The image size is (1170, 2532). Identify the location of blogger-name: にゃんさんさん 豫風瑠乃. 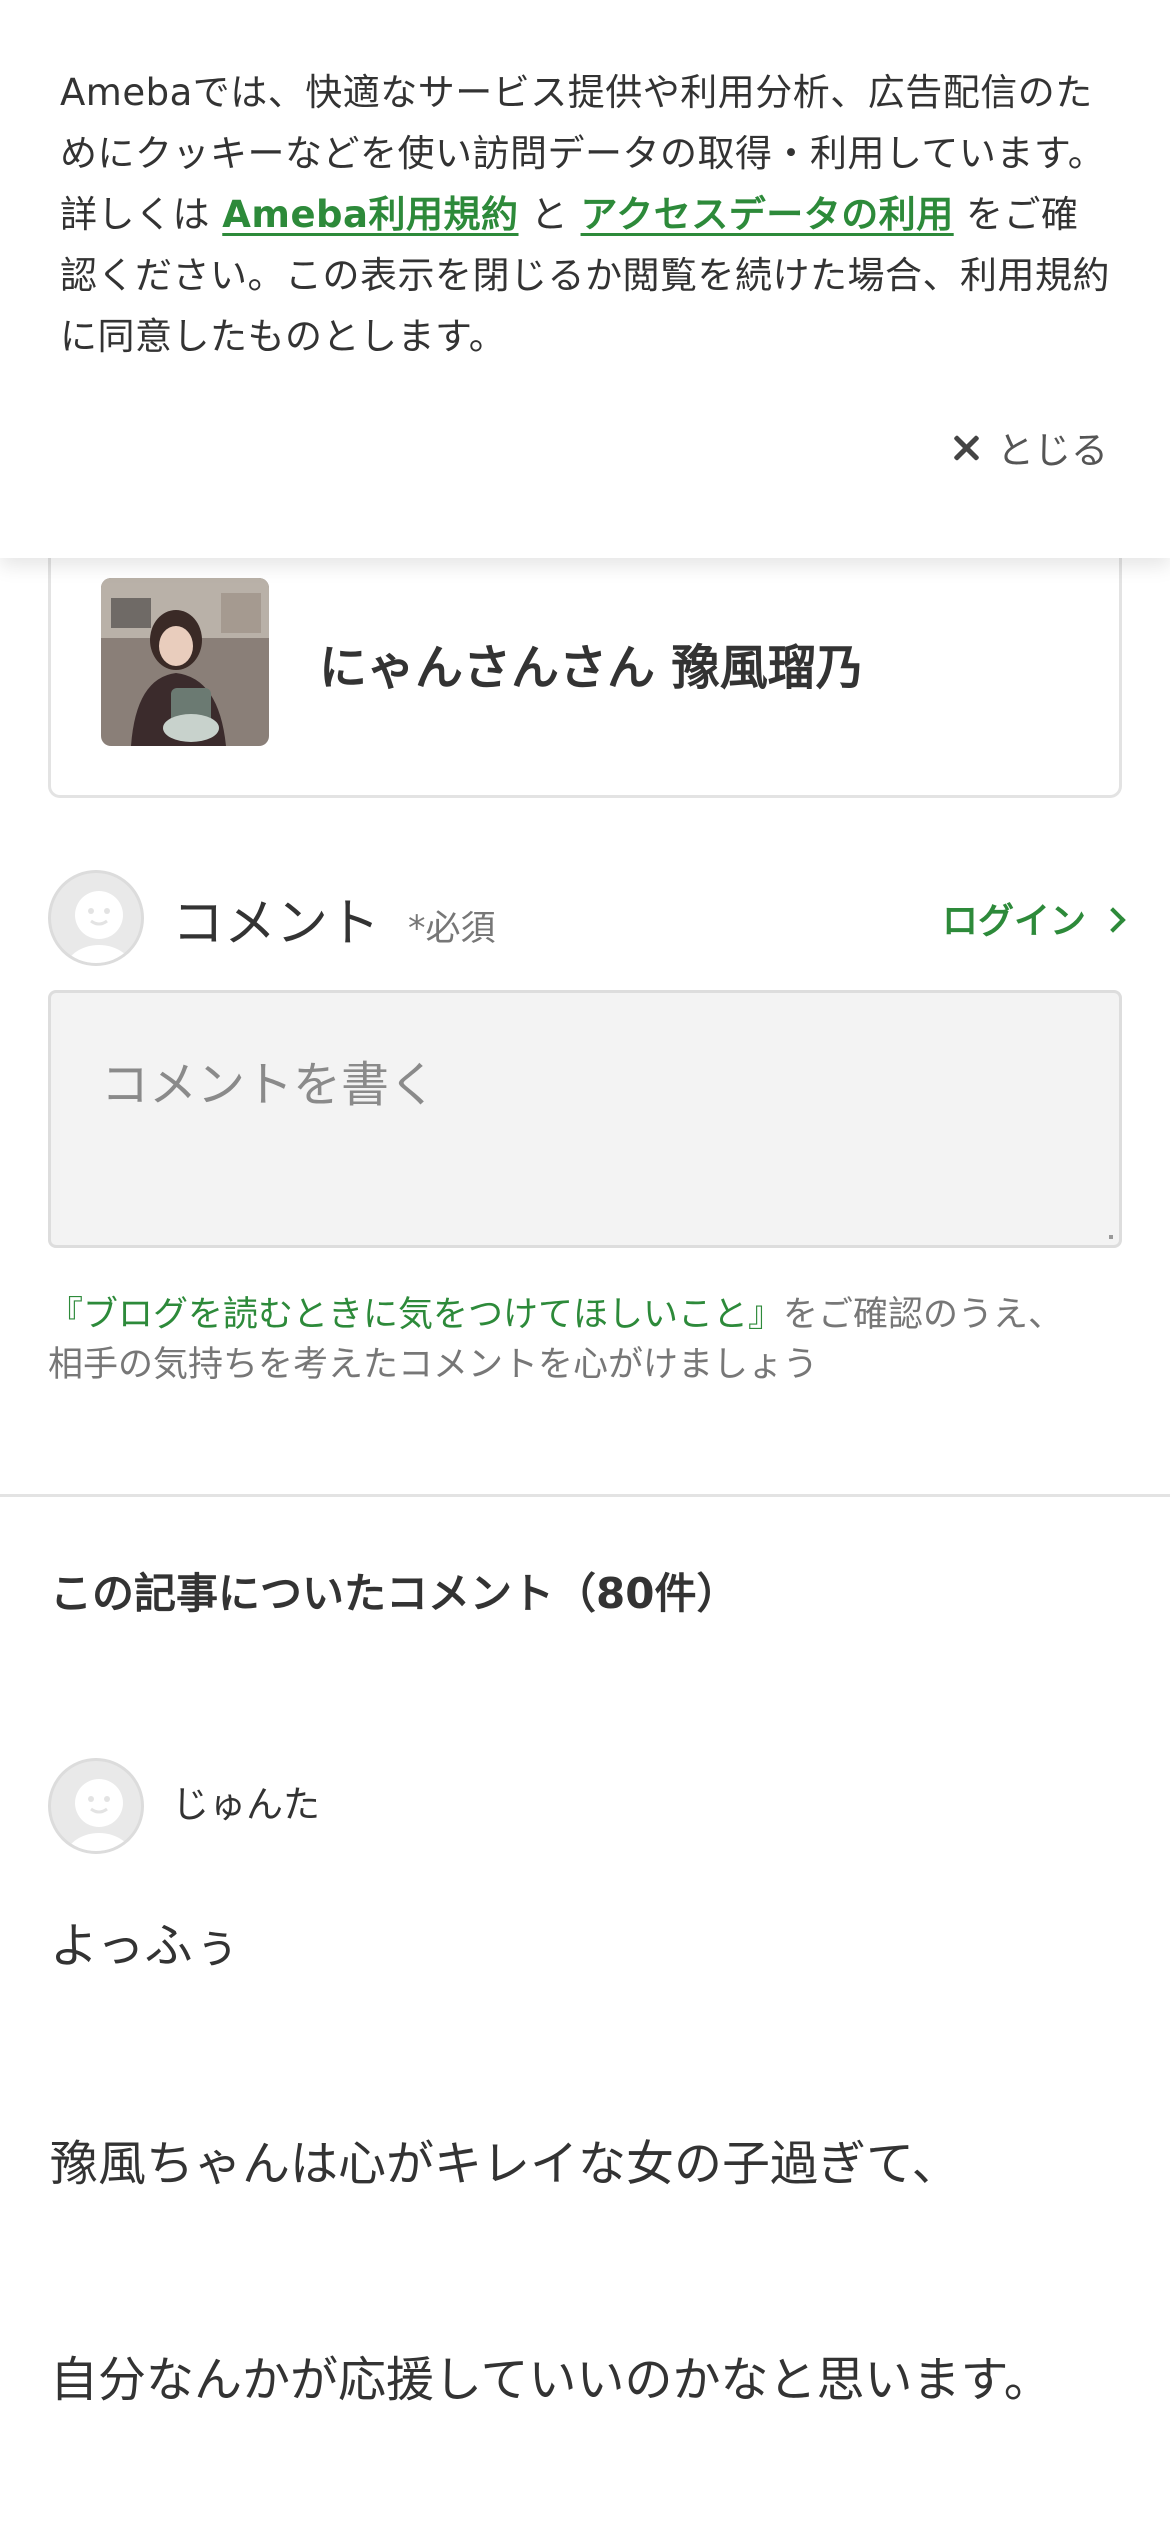
(591, 663).